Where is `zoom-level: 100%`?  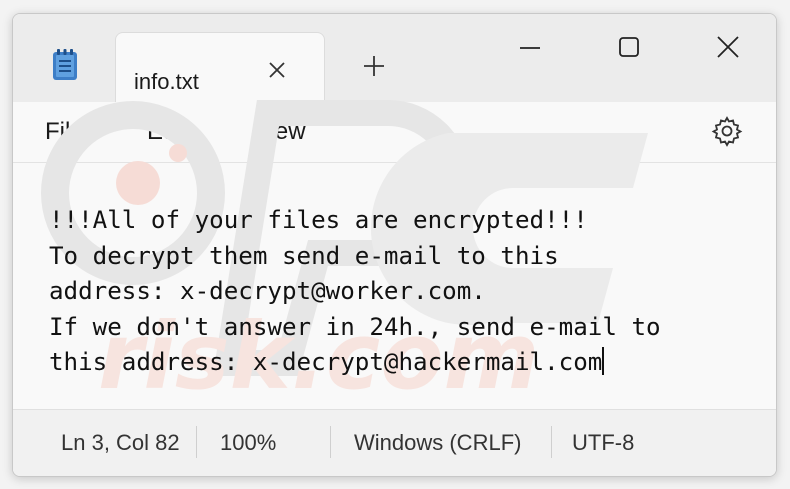
zoom-level: 100% is located at coordinates (248, 443).